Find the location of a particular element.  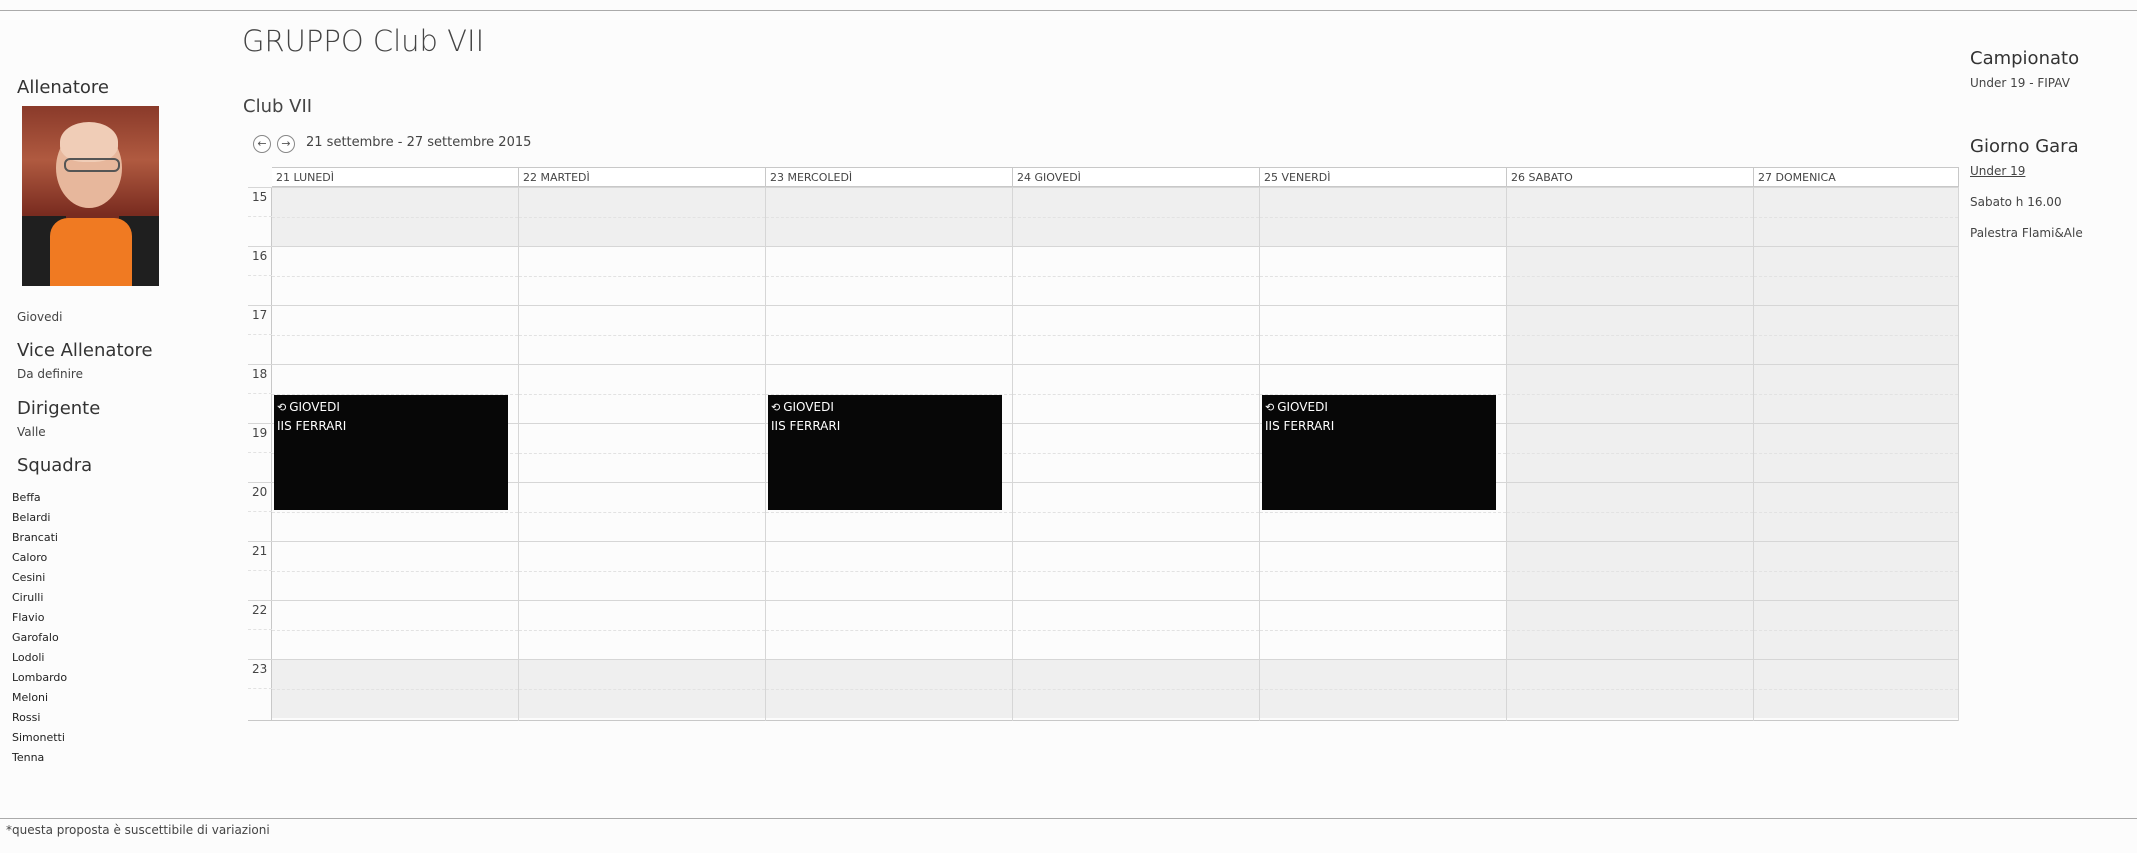

team-heading: Squadra is located at coordinates (55, 465).